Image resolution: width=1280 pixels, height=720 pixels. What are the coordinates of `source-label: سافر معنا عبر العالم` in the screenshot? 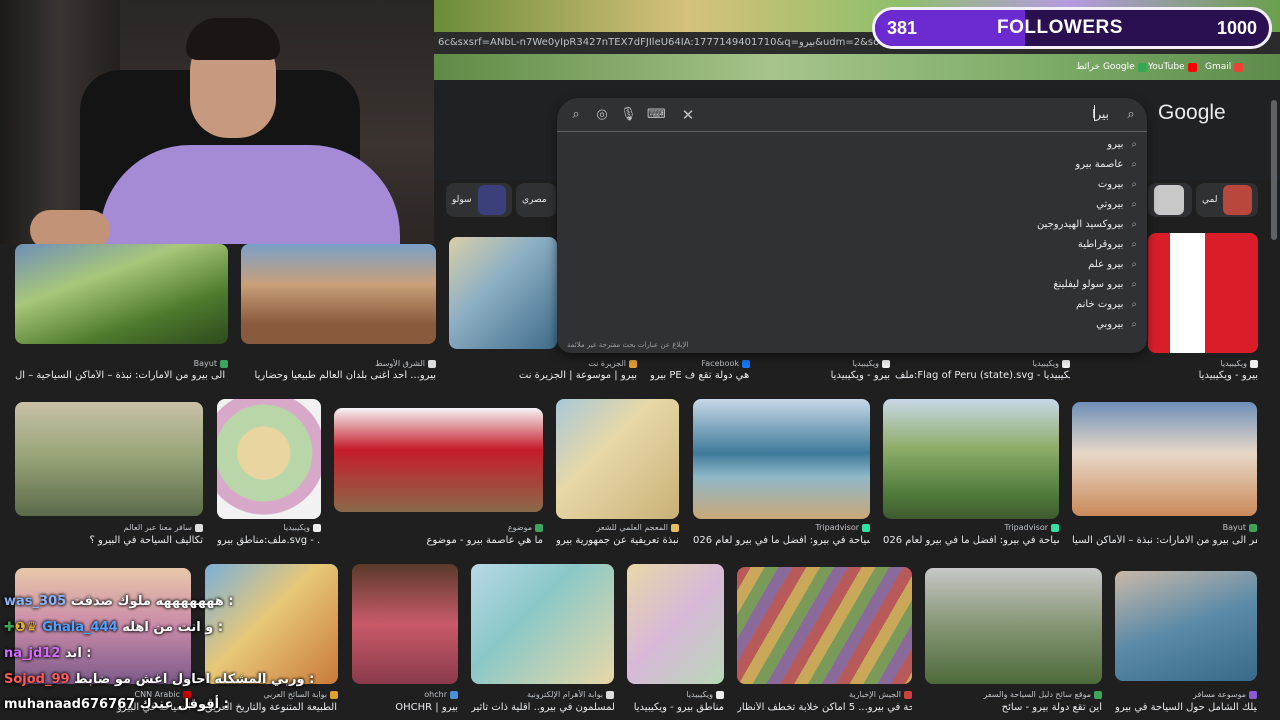 It's located at (157, 527).